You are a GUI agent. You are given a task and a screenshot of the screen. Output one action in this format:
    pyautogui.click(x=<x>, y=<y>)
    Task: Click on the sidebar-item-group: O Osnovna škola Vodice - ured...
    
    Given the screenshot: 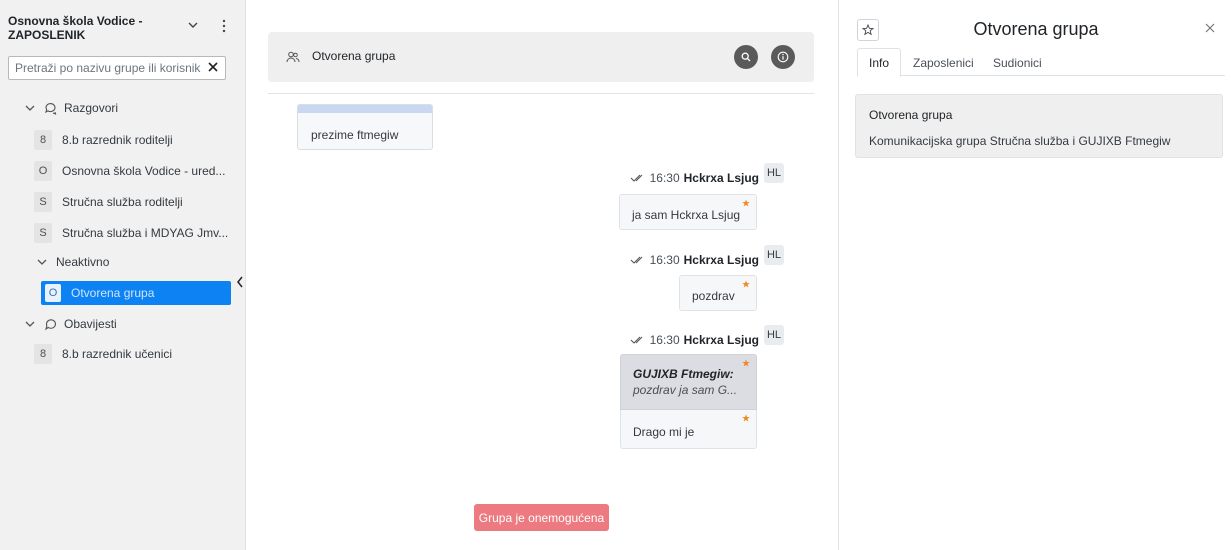 What is the action you would take?
    pyautogui.click(x=132, y=171)
    